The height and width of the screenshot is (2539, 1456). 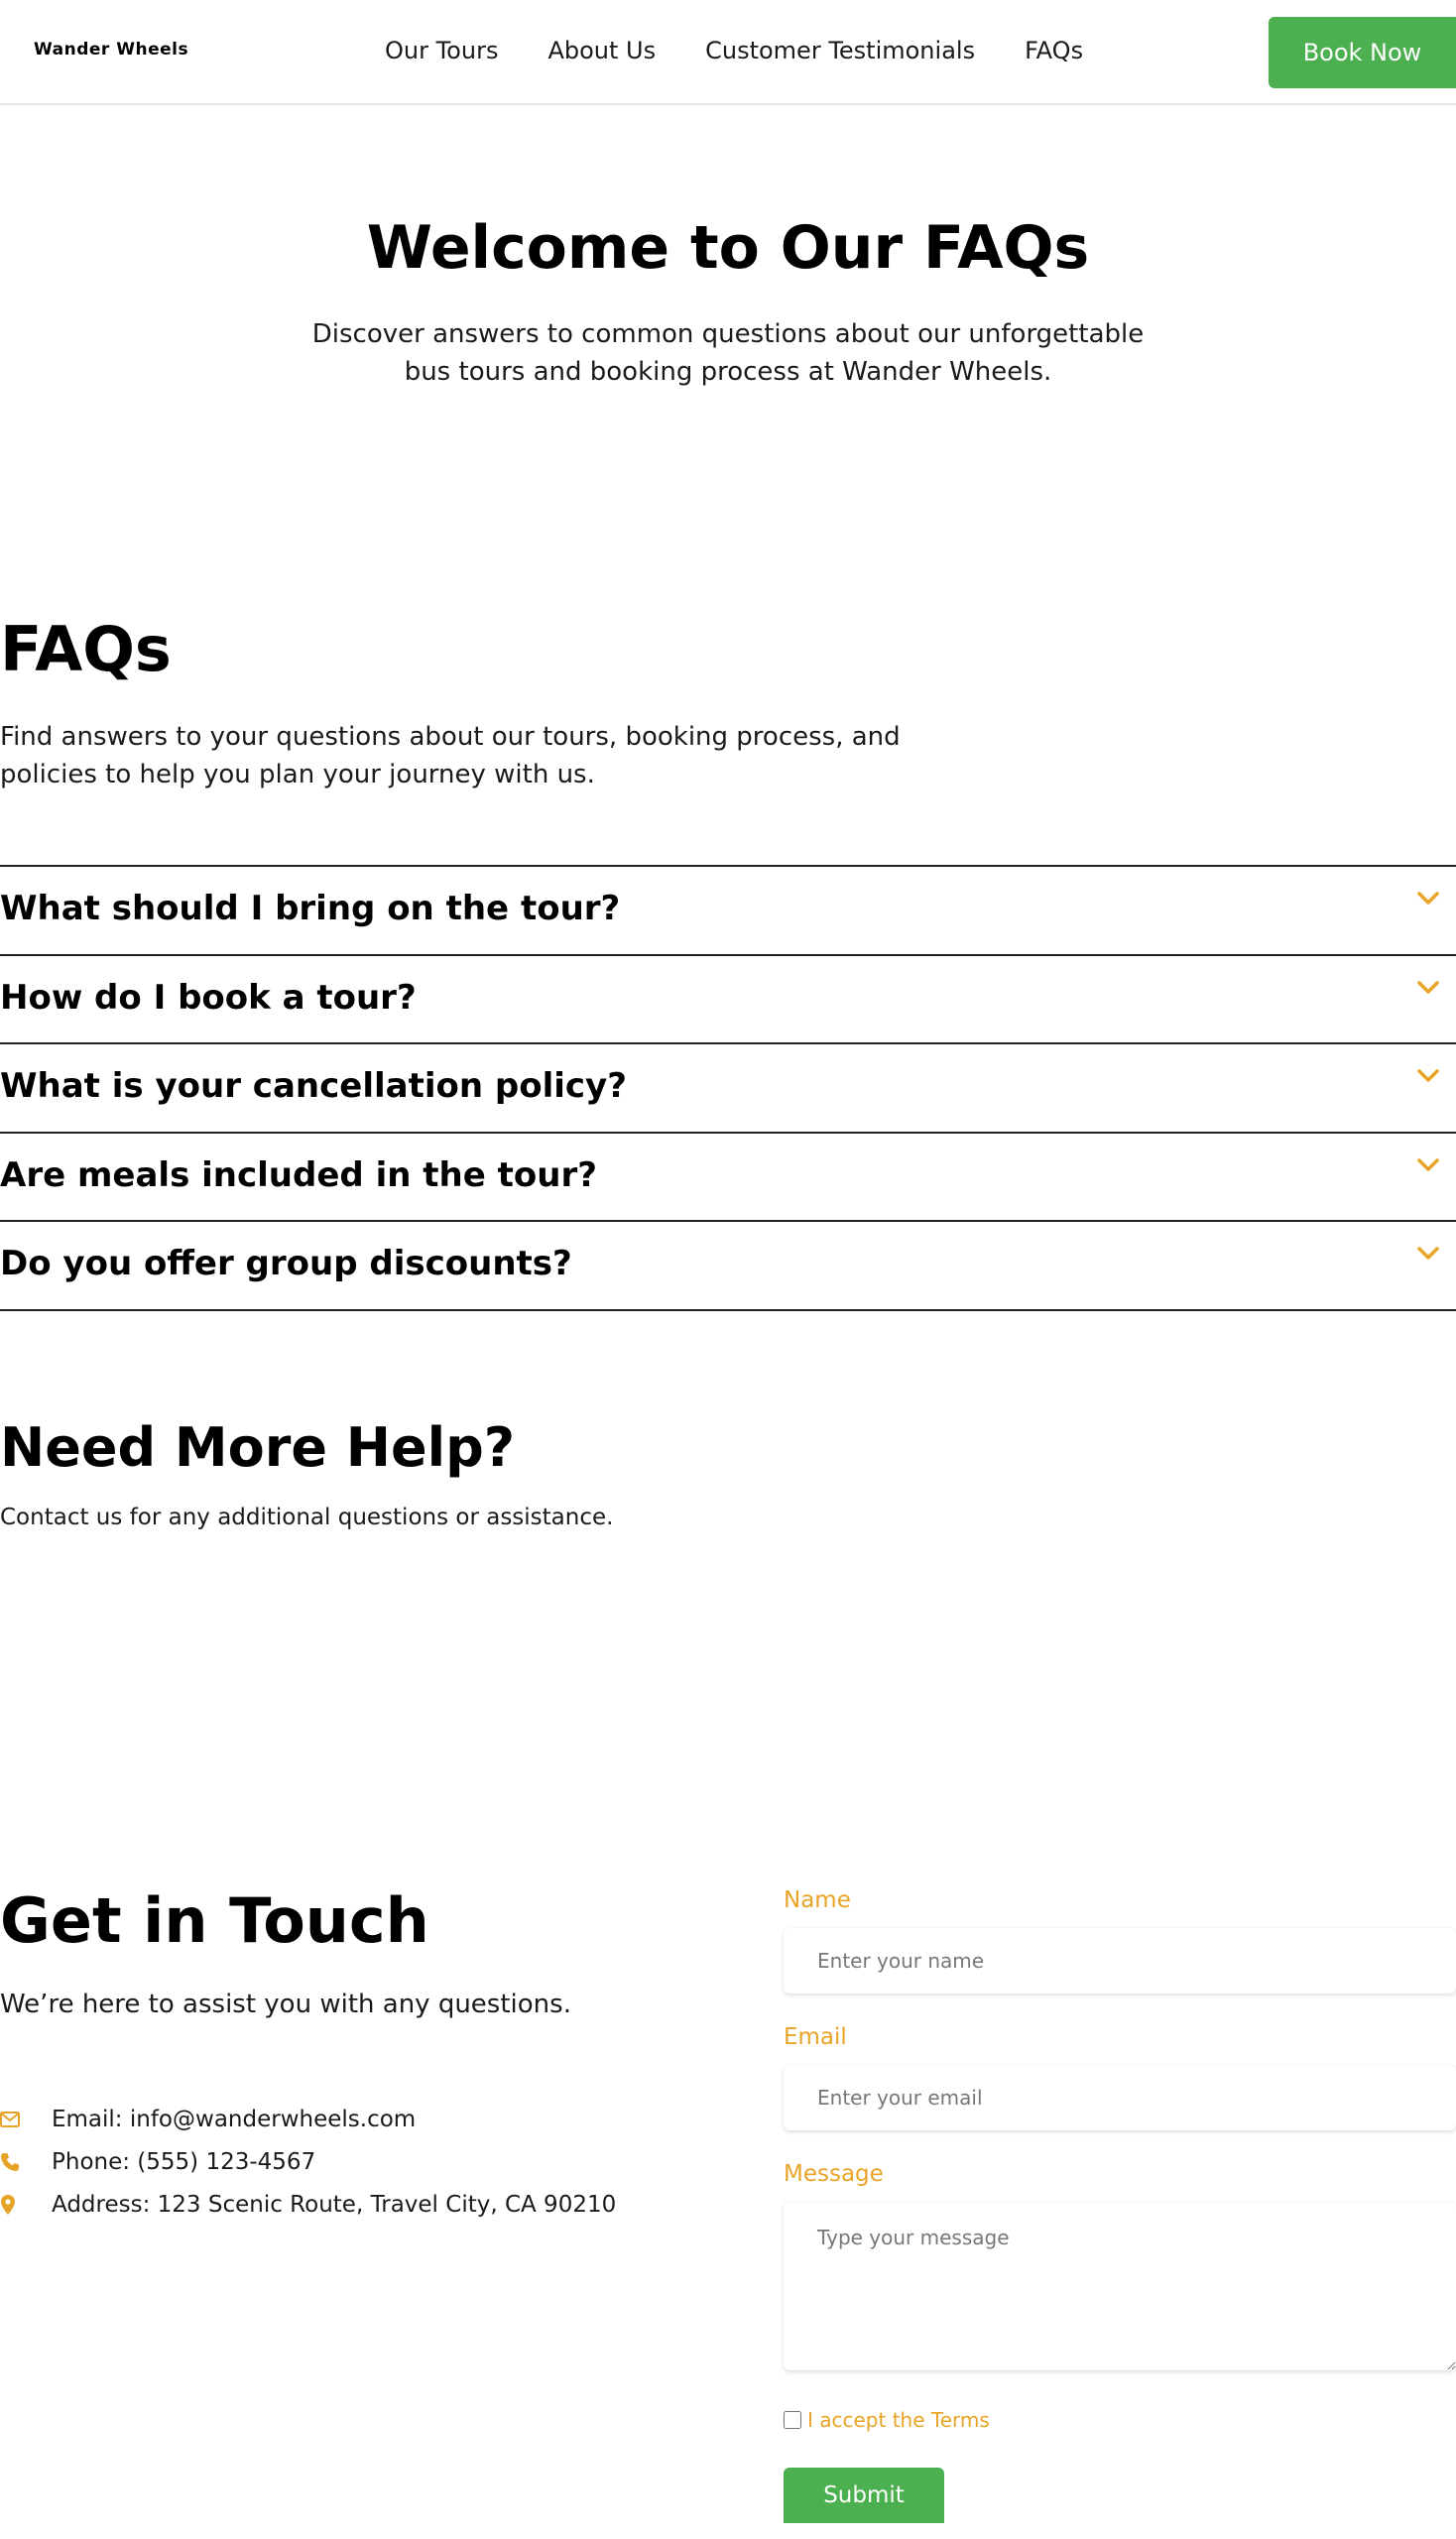 What do you see at coordinates (834, 2174) in the screenshot?
I see `message-label: Message` at bounding box center [834, 2174].